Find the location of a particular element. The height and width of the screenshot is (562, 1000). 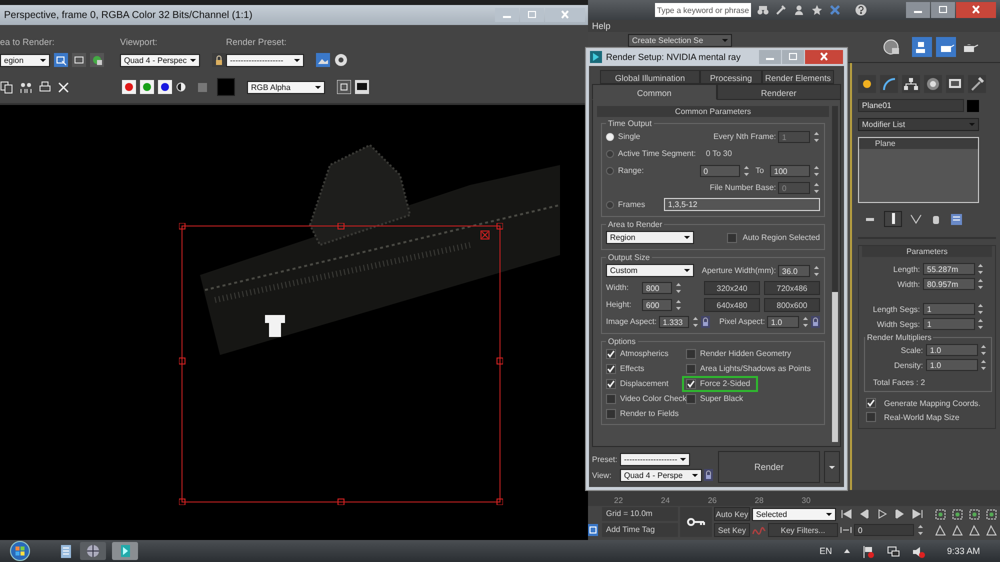

maximize-icon is located at coordinates (943, 10).